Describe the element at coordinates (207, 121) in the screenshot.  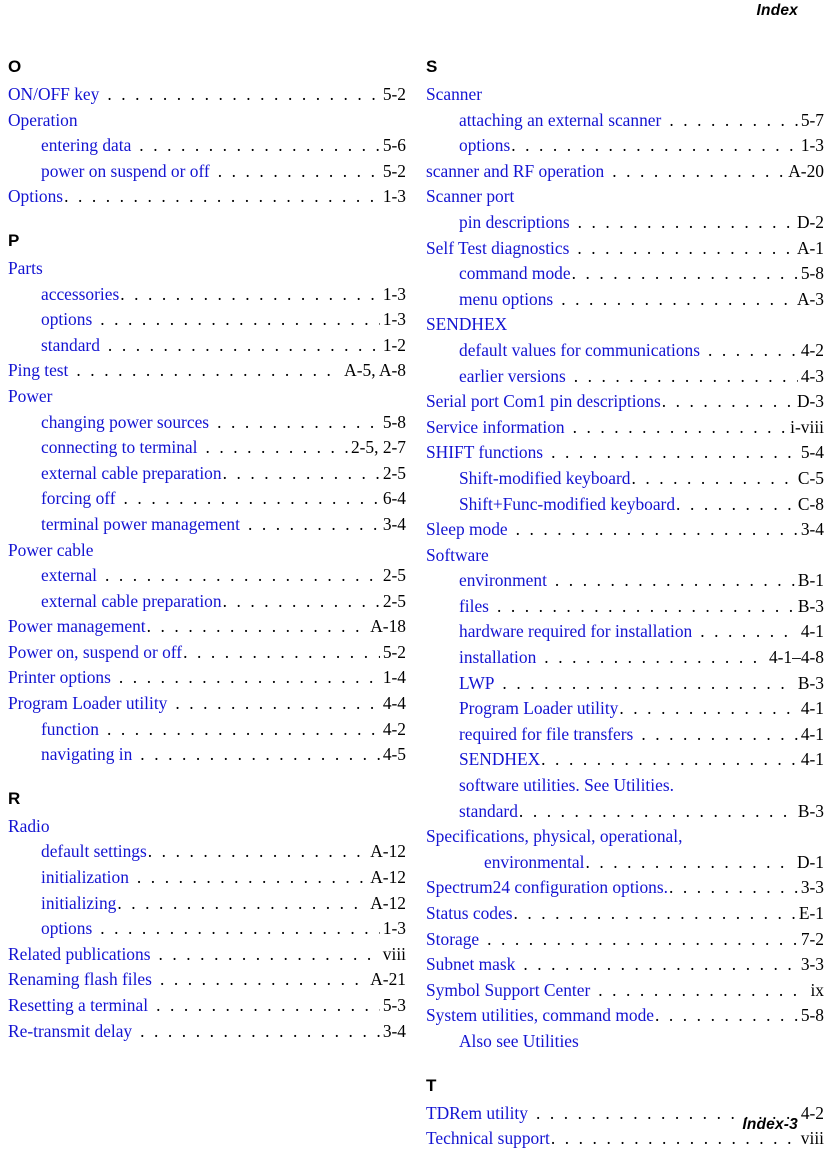
I see `index-entry: Operation` at that location.